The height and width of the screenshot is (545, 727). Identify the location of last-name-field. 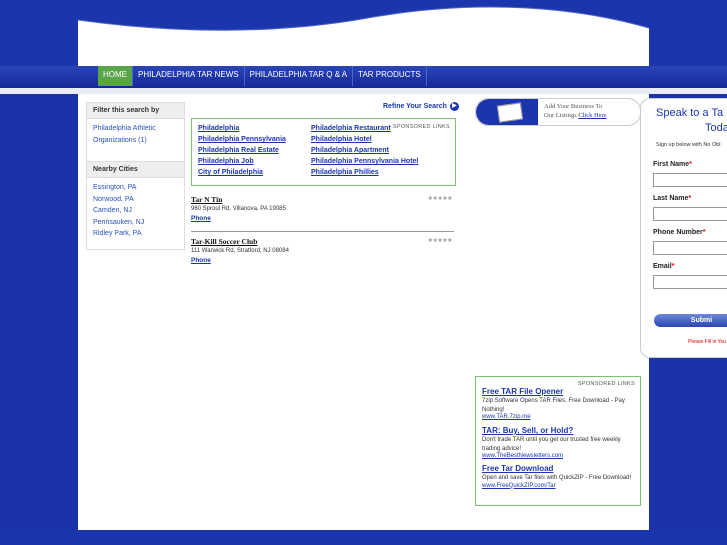
(690, 214).